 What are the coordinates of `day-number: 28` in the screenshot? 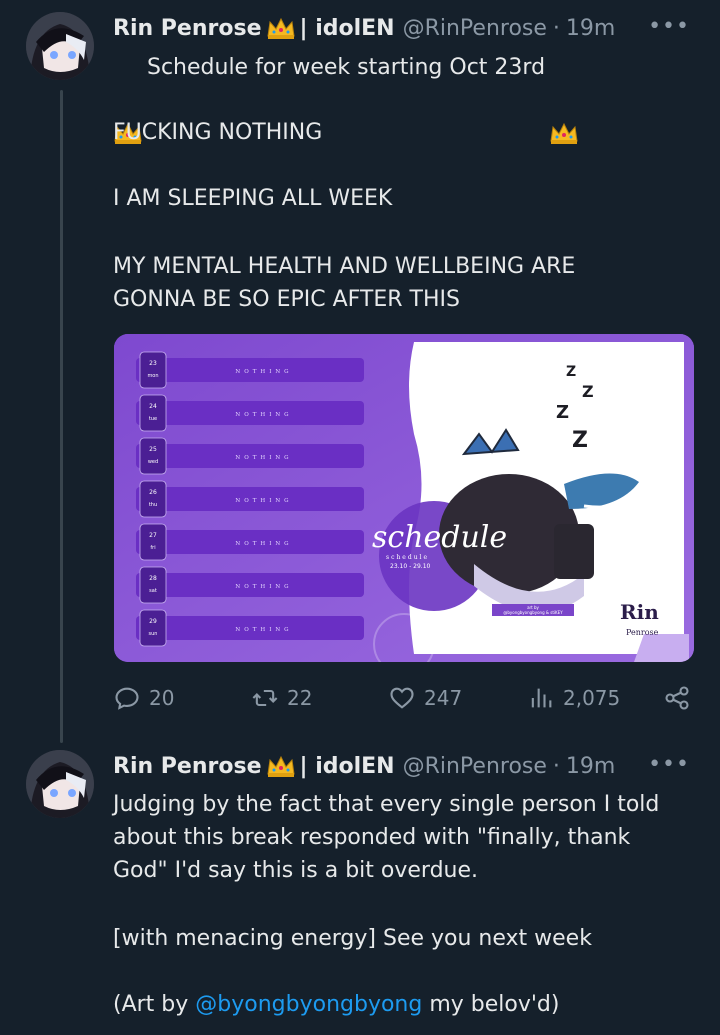 It's located at (153, 578).